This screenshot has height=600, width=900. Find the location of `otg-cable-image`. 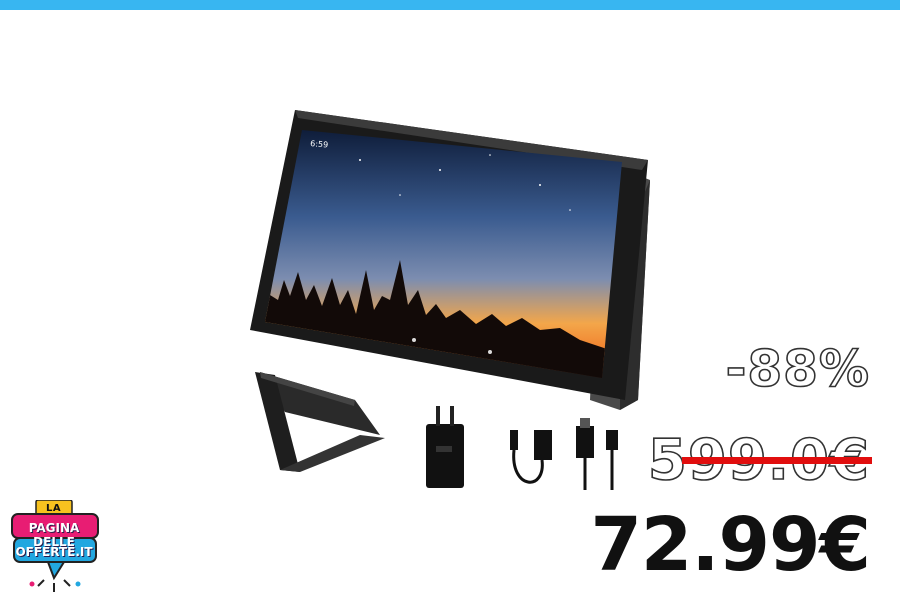

otg-cable-image is located at coordinates (531, 457).